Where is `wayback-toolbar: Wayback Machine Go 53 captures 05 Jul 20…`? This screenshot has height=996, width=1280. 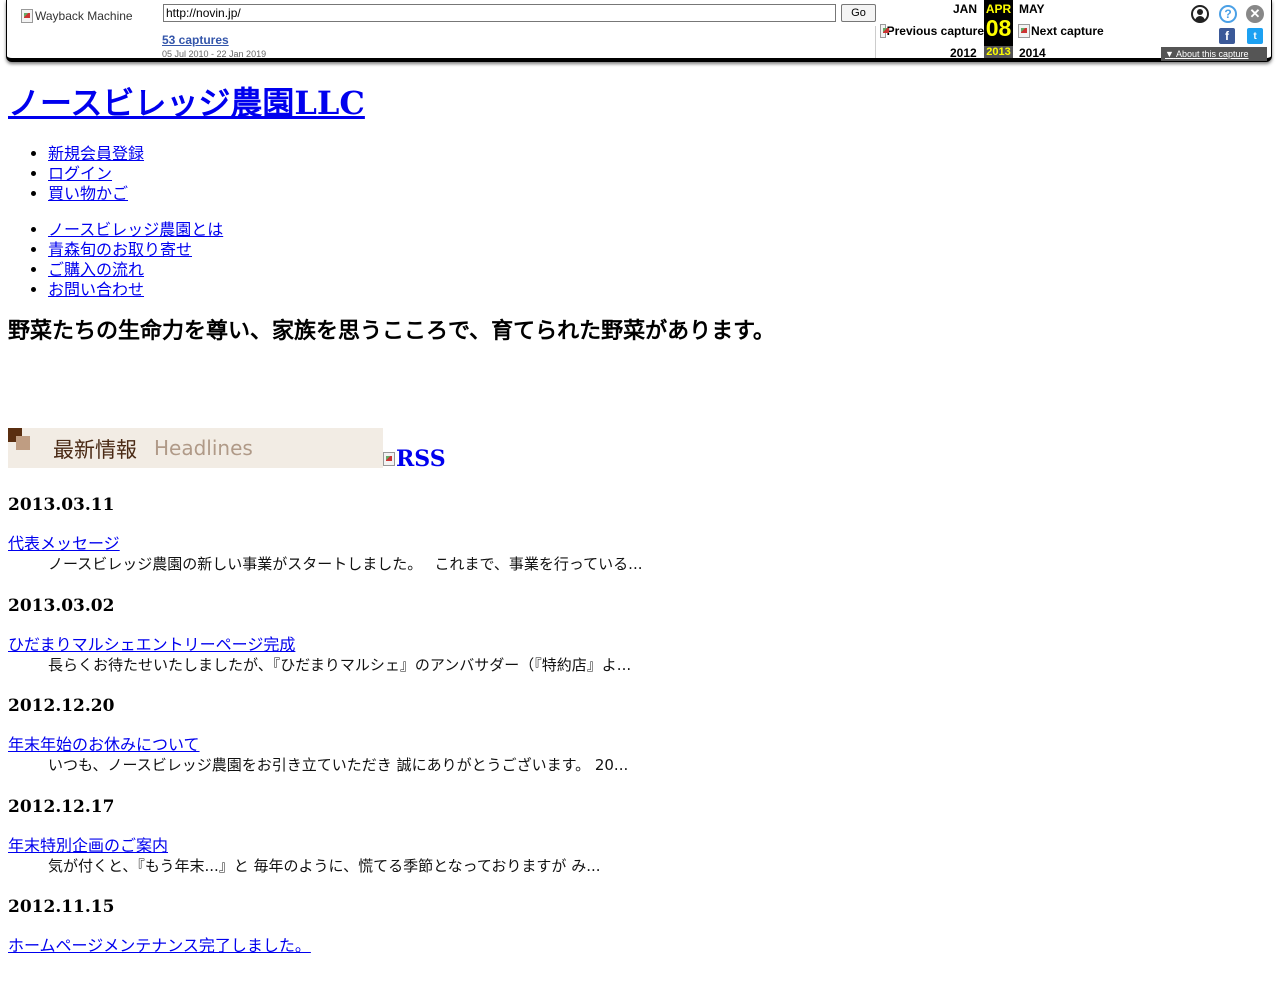 wayback-toolbar: Wayback Machine Go 53 captures 05 Jul 20… is located at coordinates (639, 31).